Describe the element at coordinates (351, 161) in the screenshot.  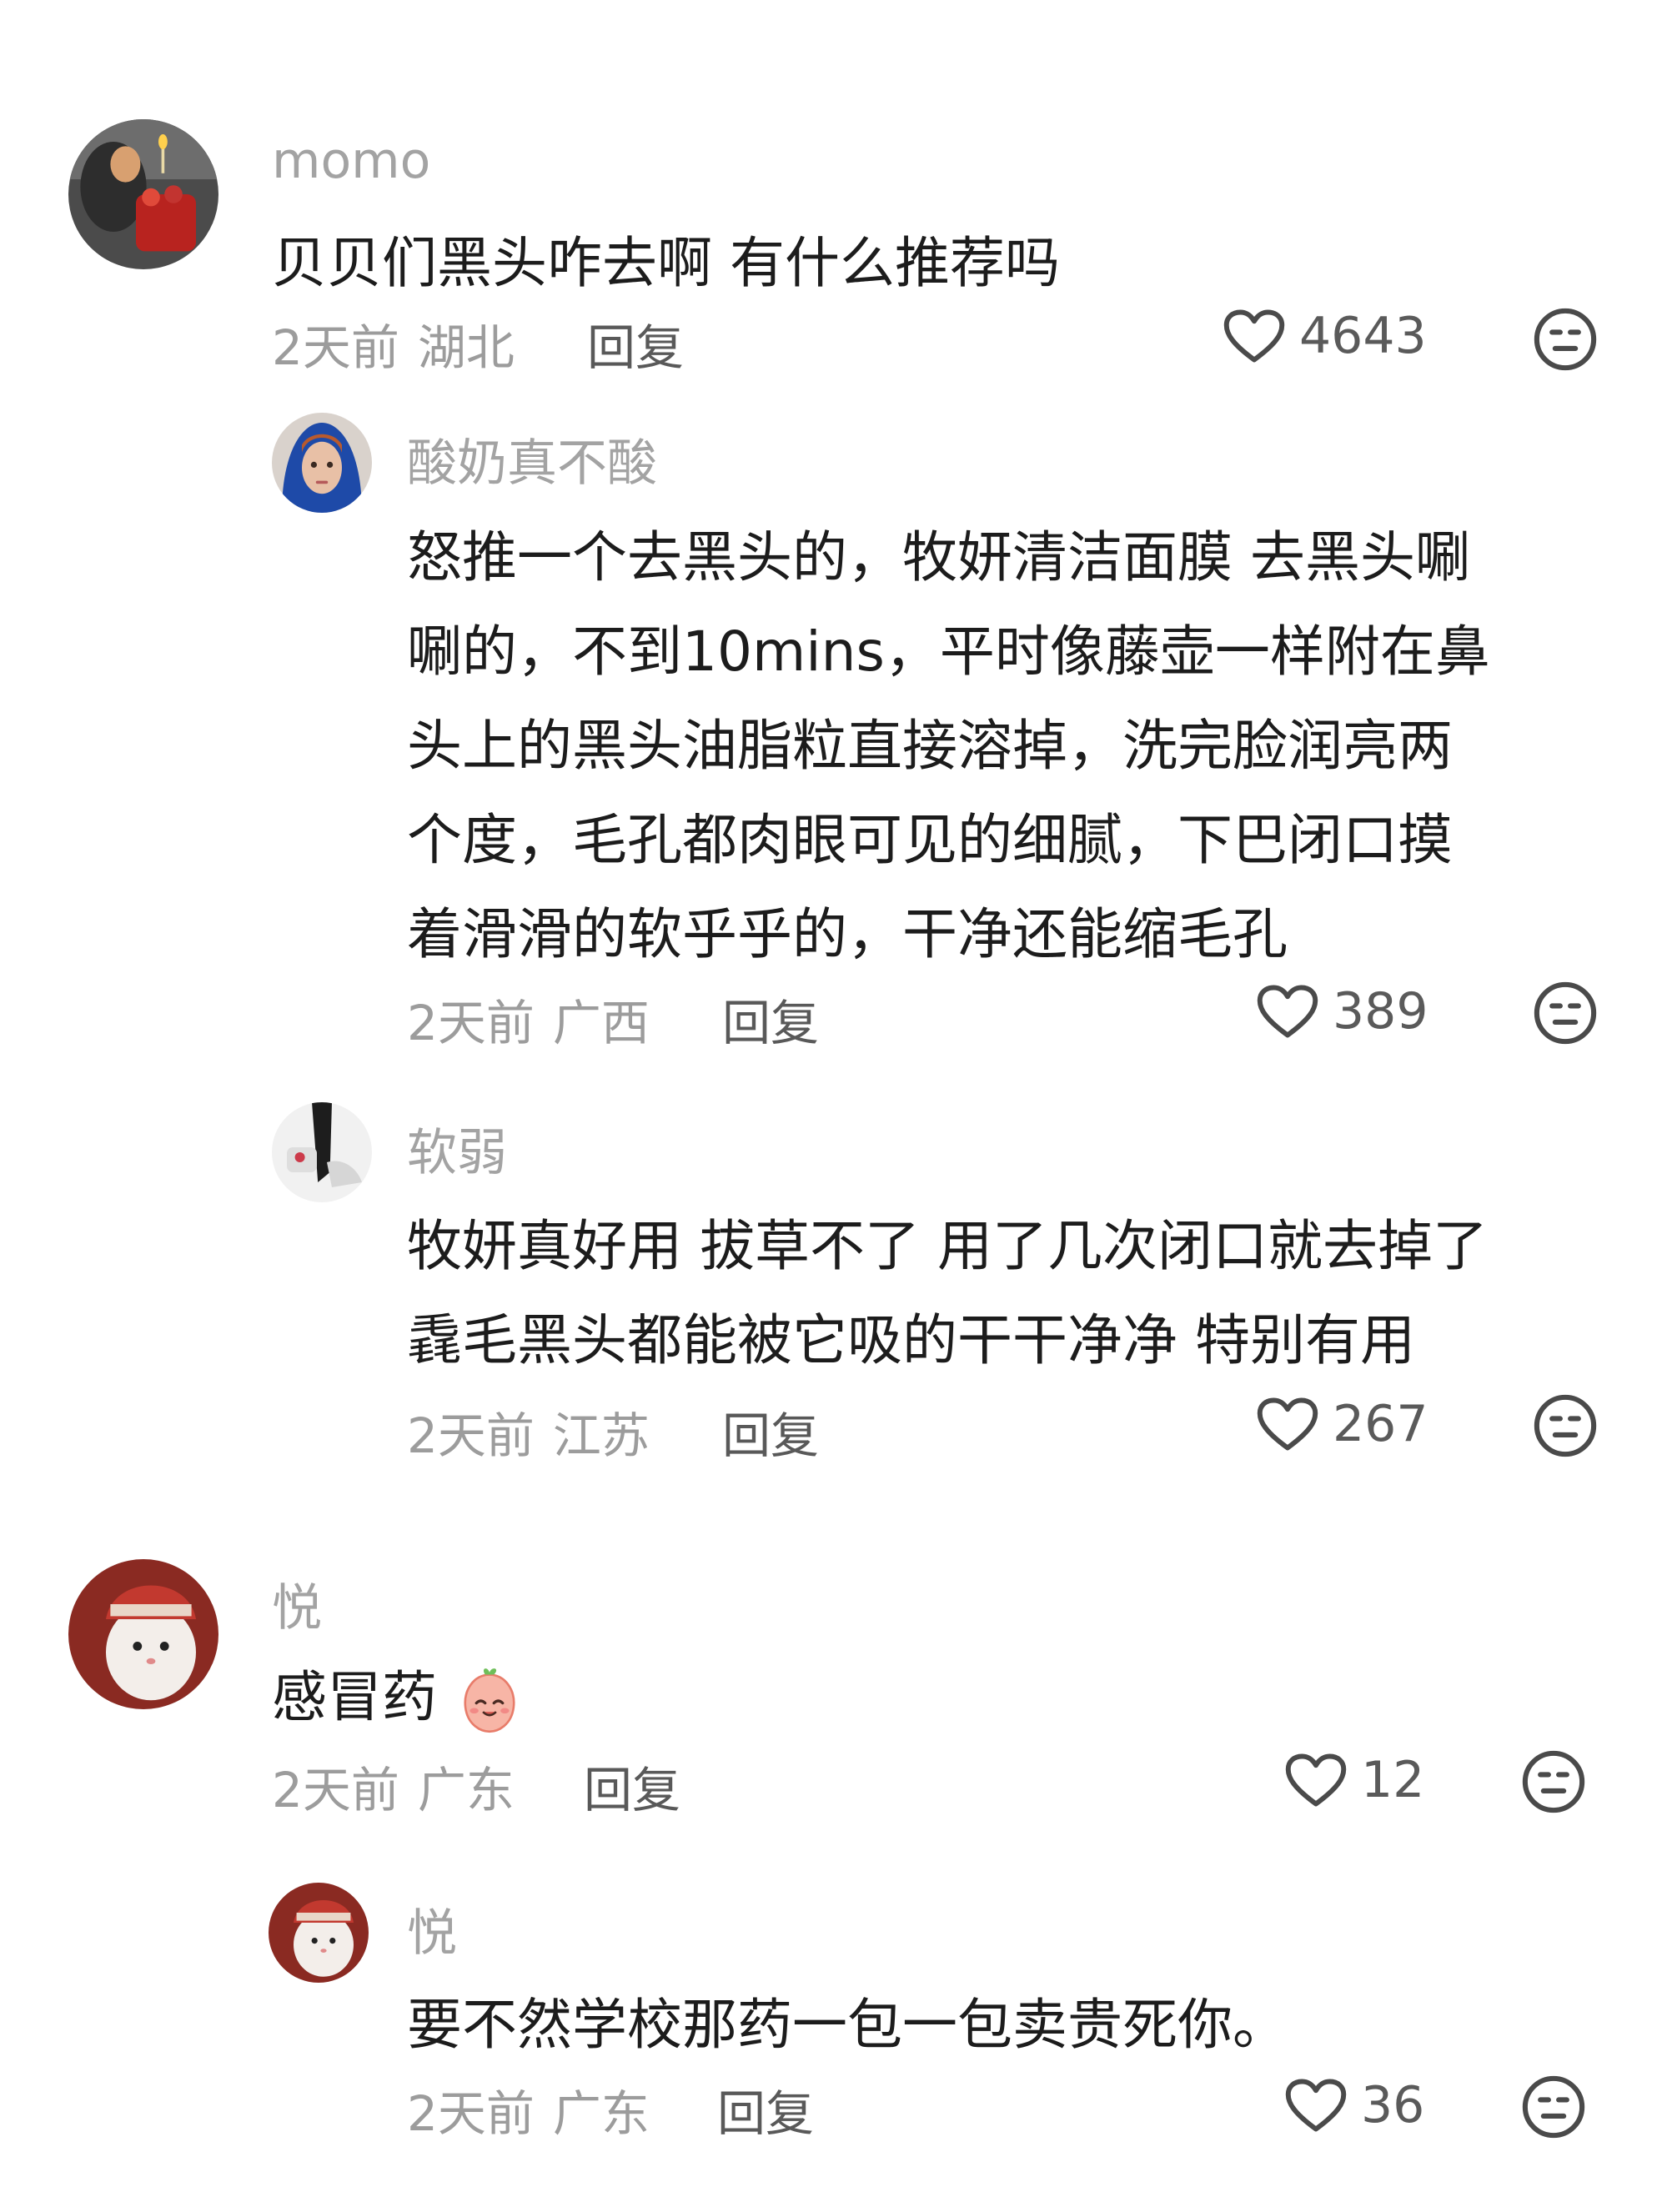
I see `username: momo` at that location.